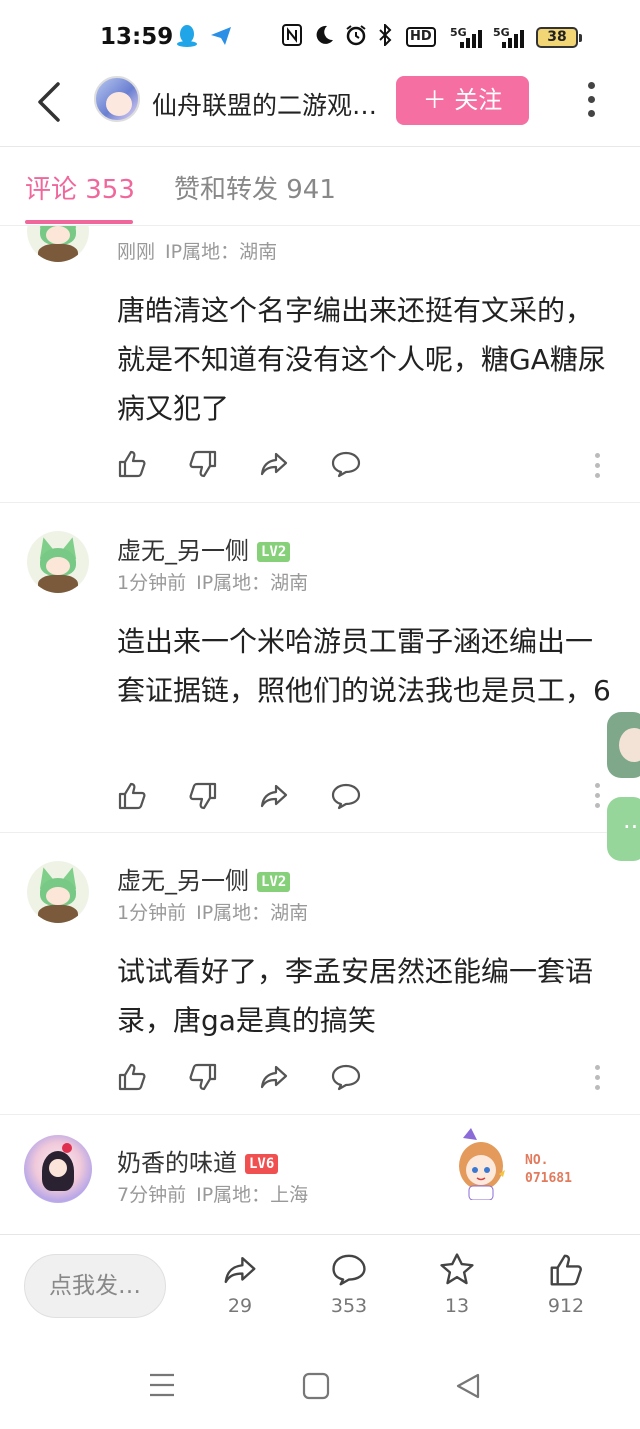 The image size is (640, 1429). What do you see at coordinates (316, 1386) in the screenshot?
I see `home-icon` at bounding box center [316, 1386].